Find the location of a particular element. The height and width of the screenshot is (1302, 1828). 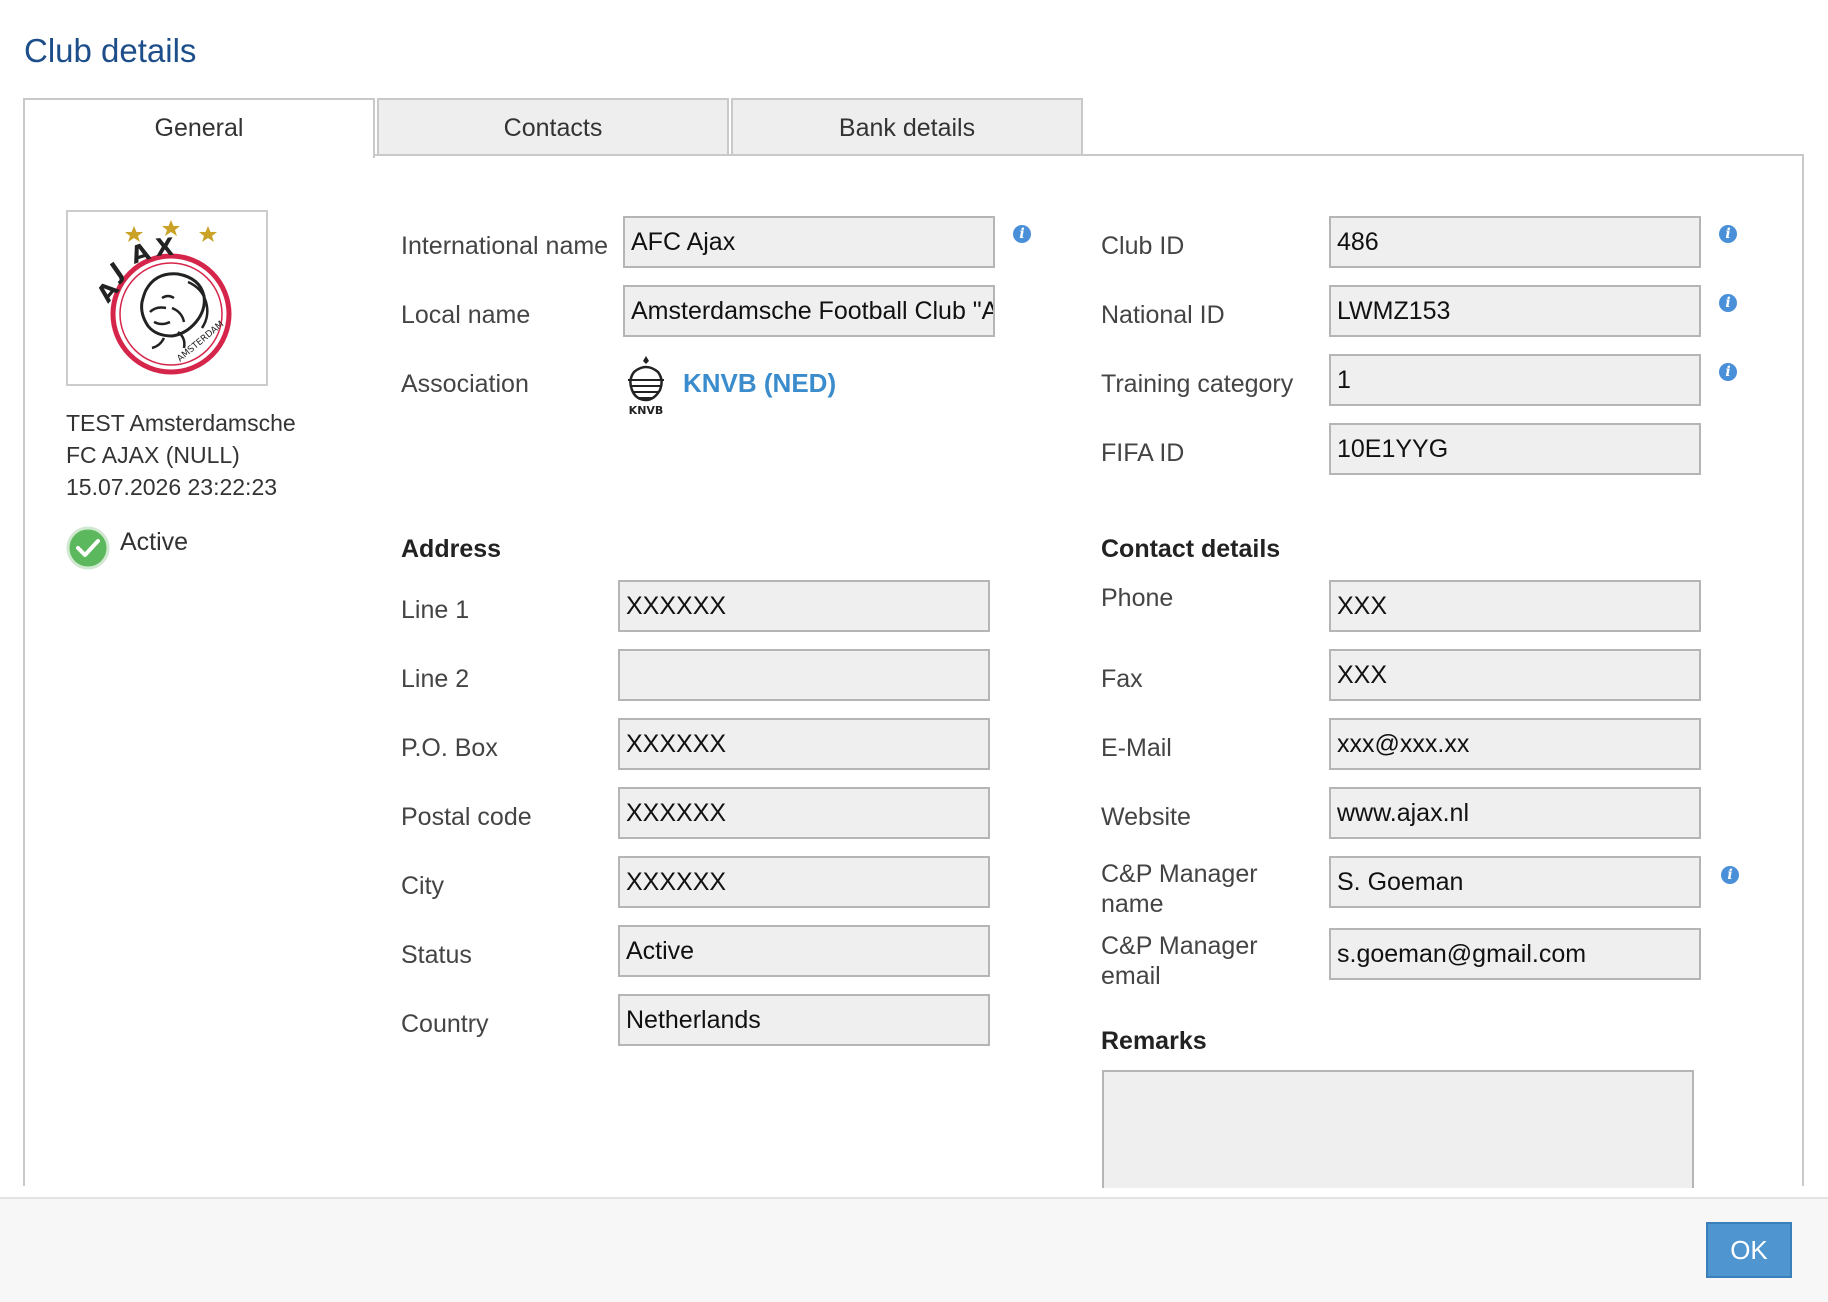

cp-manager-name-field: S. Goeman is located at coordinates (1515, 882).